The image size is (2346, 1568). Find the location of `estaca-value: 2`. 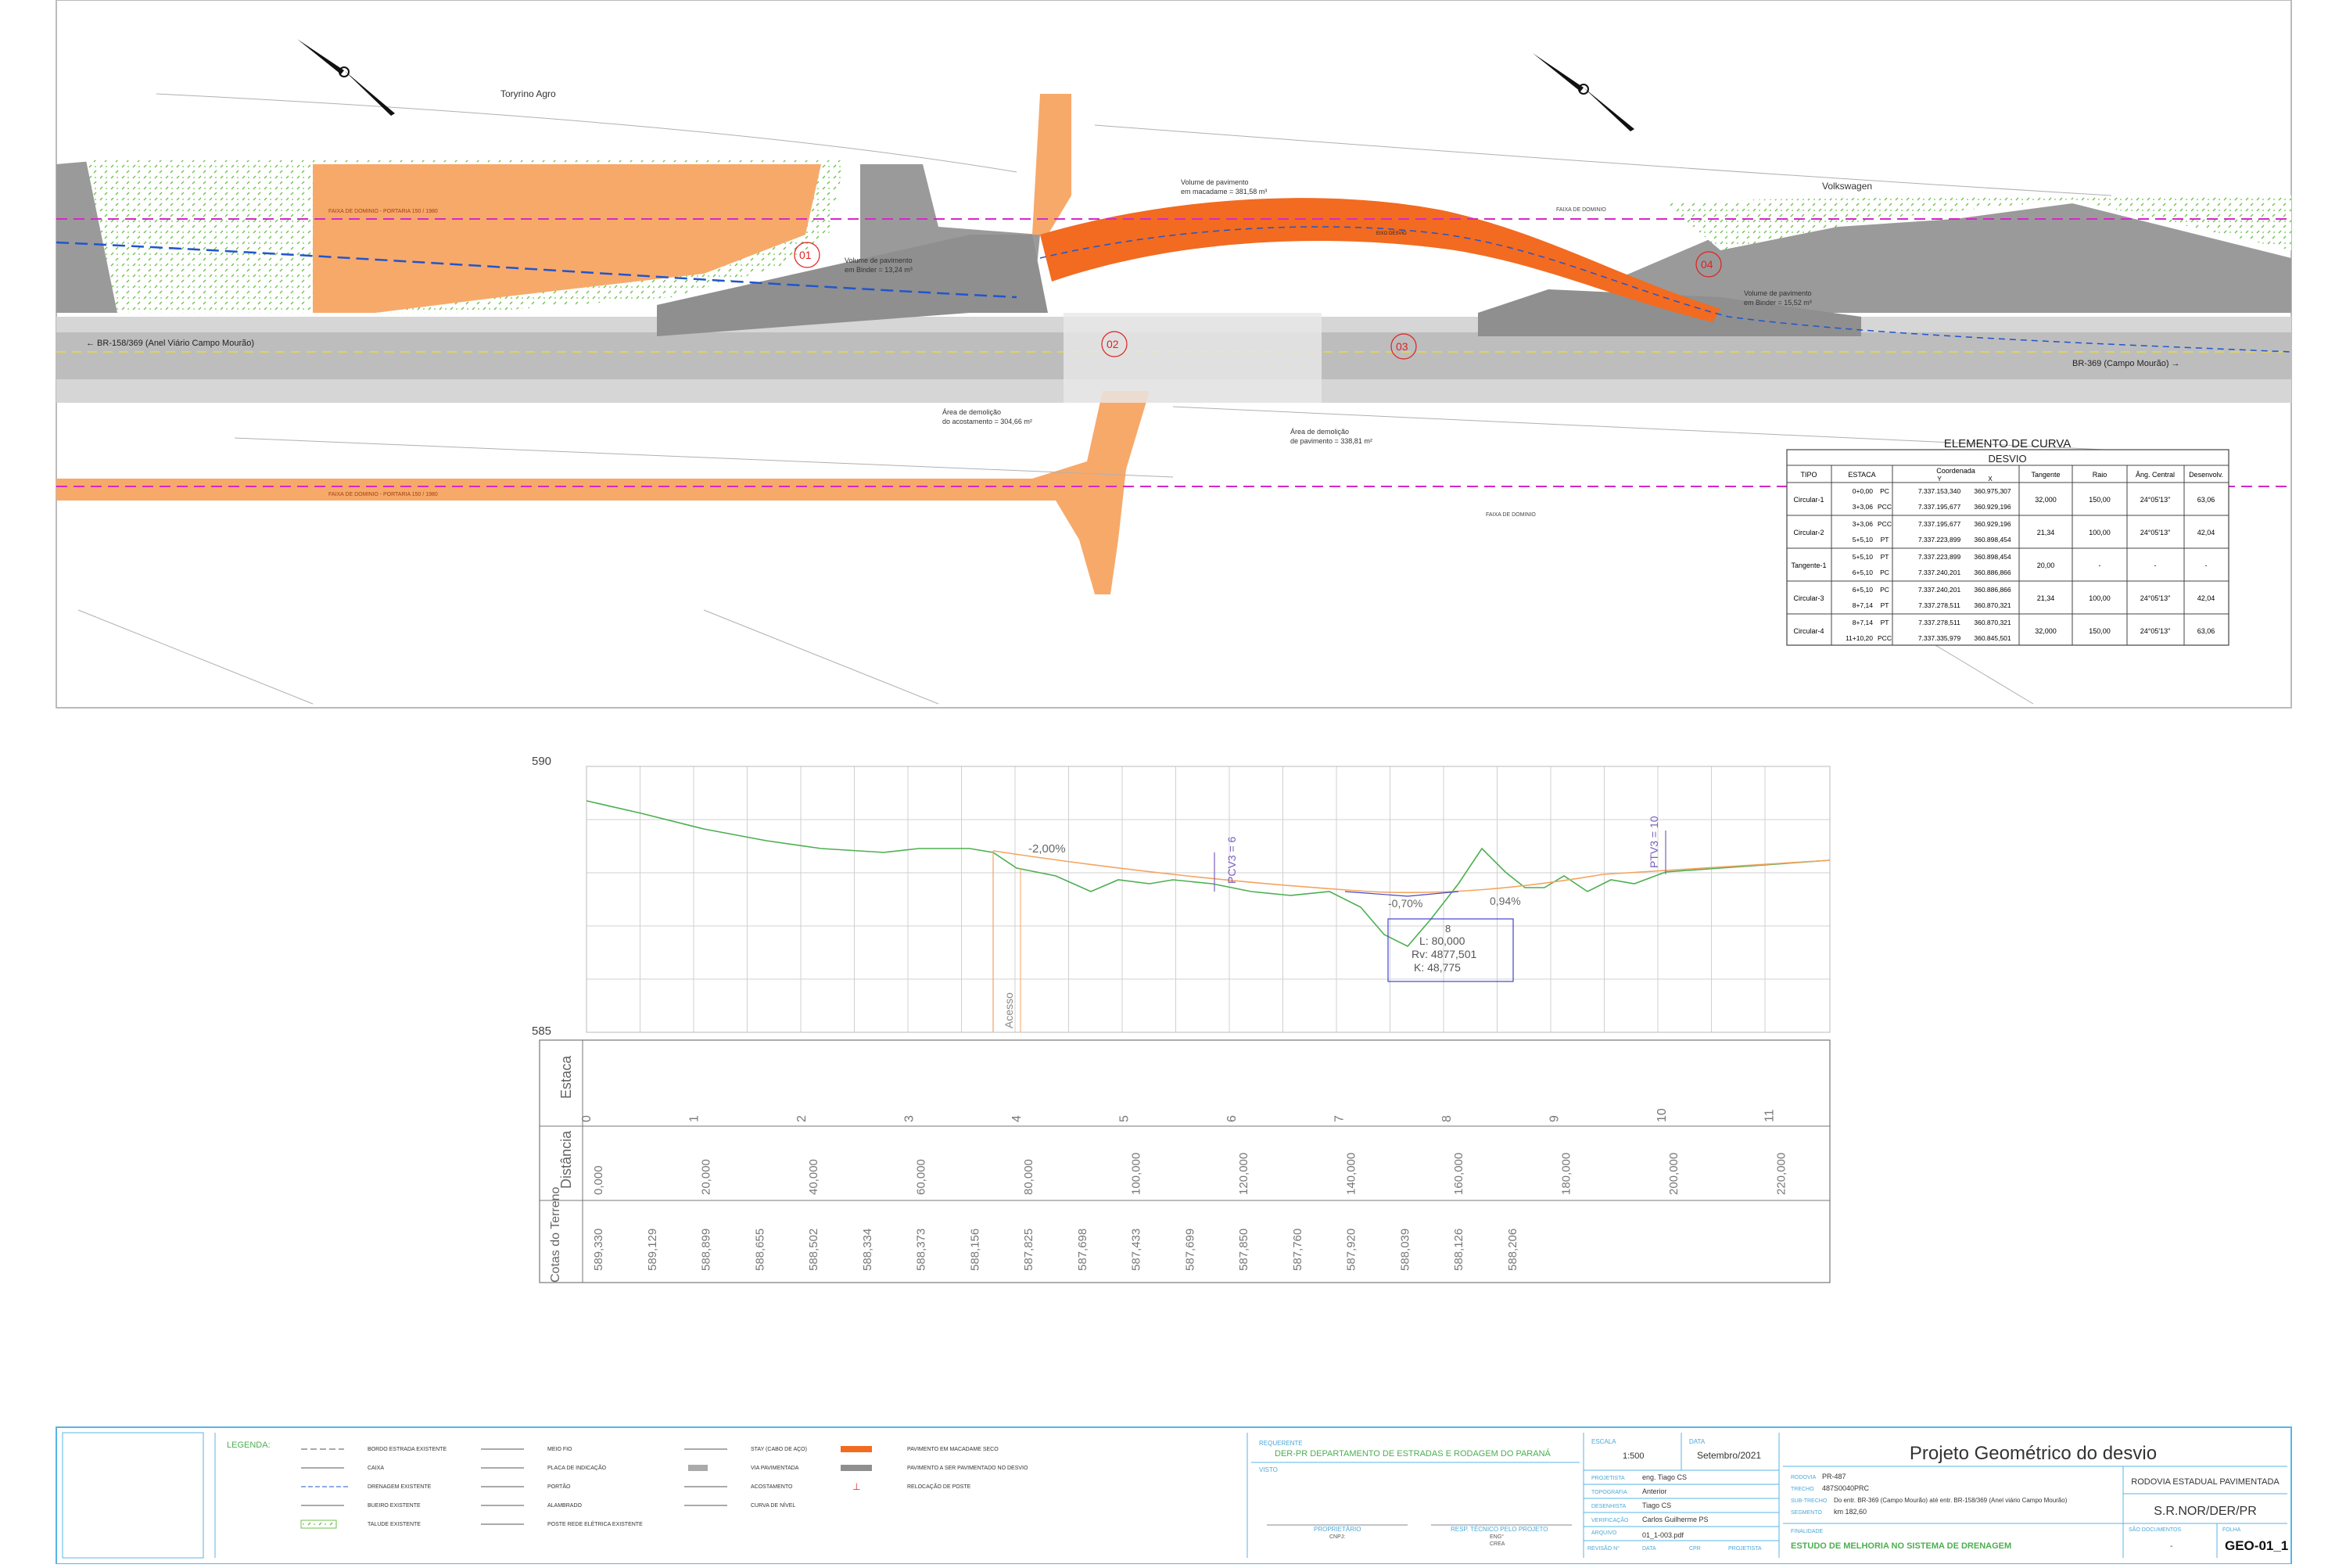

estaca-value: 2 is located at coordinates (802, 1118).